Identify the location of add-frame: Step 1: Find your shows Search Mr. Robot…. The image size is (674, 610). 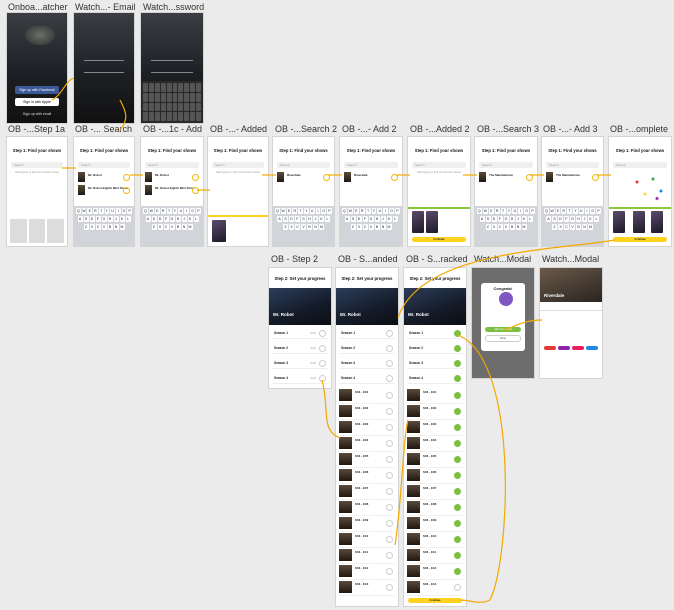
(172, 191).